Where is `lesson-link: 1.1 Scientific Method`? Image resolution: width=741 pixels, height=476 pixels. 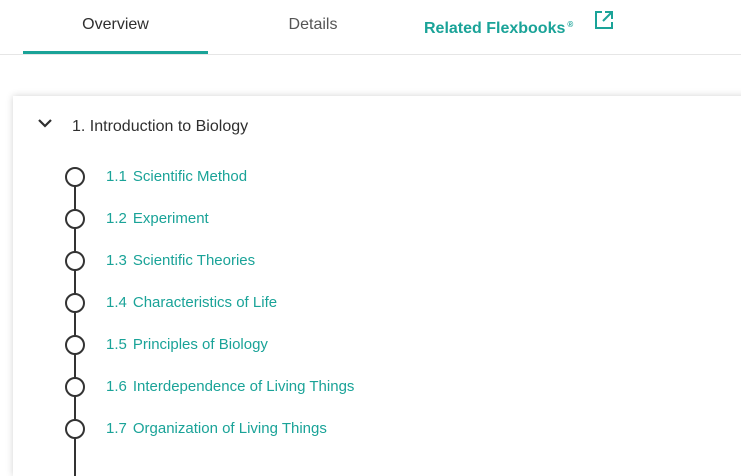
lesson-link: 1.1 Scientific Method is located at coordinates (176, 176).